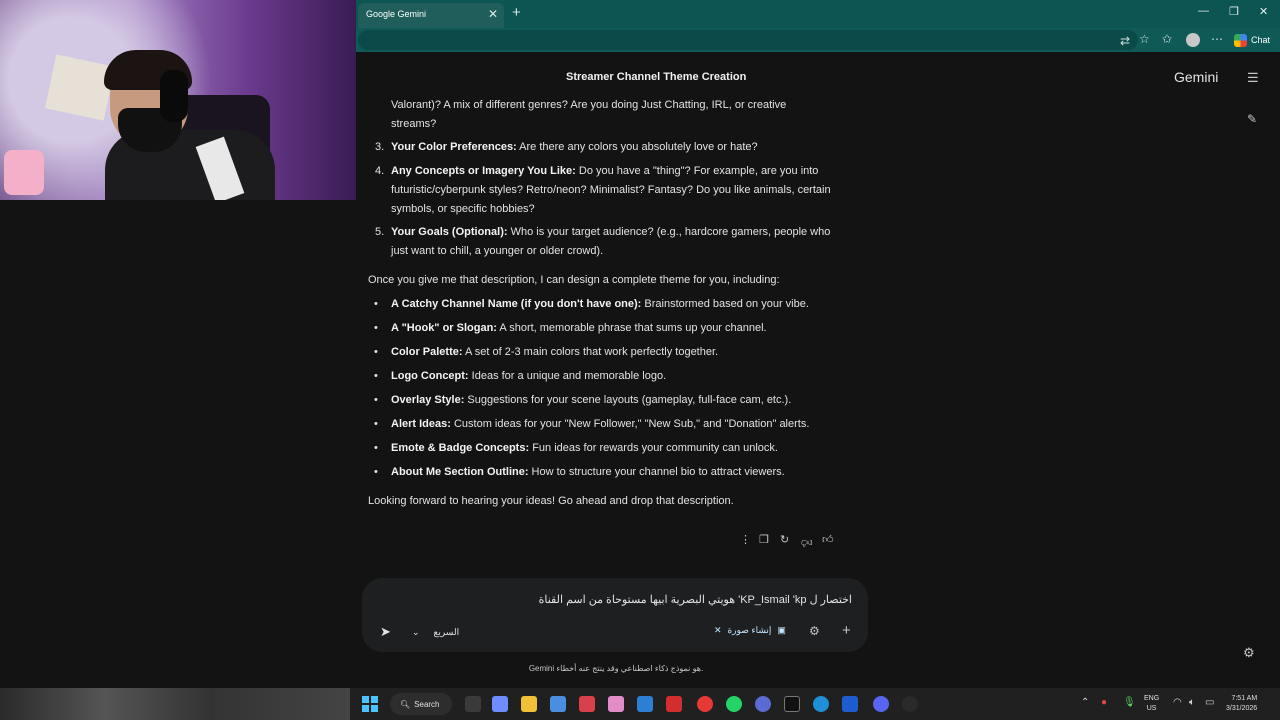 Image resolution: width=1280 pixels, height=720 pixels. What do you see at coordinates (1193, 40) in the screenshot?
I see `profile-avatar` at bounding box center [1193, 40].